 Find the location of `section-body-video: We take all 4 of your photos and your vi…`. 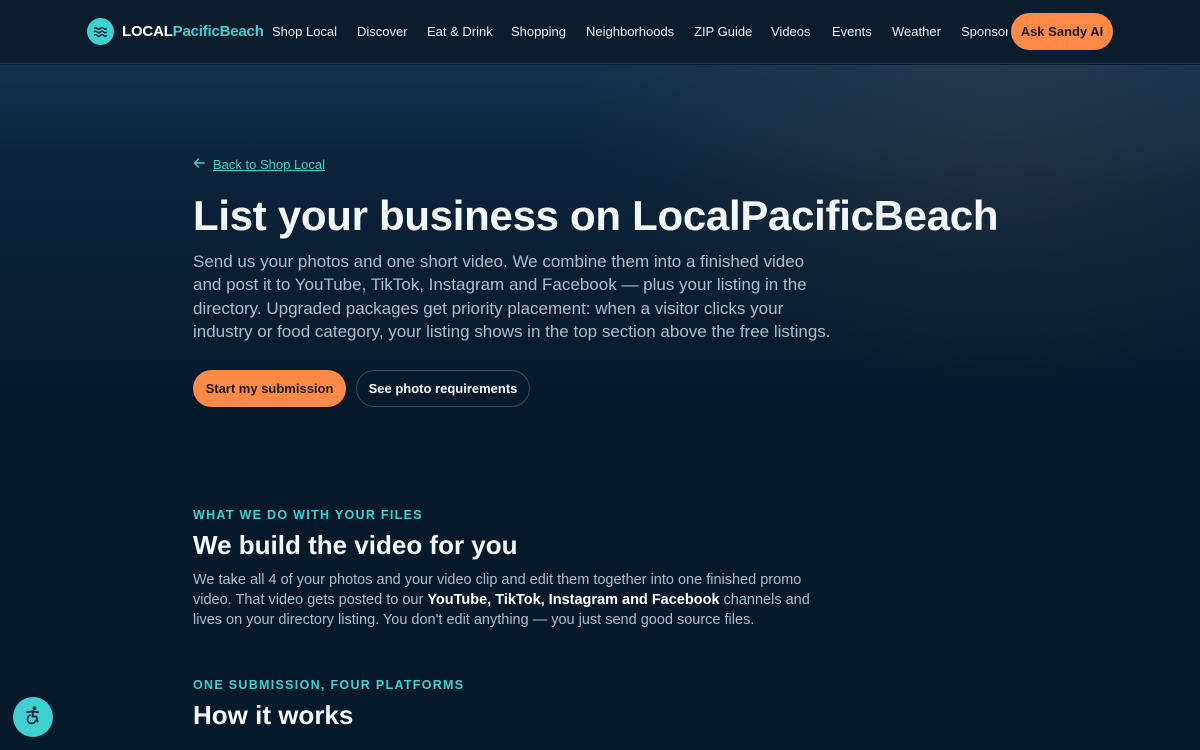

section-body-video: We take all 4 of your photos and your vi… is located at coordinates (513, 600).